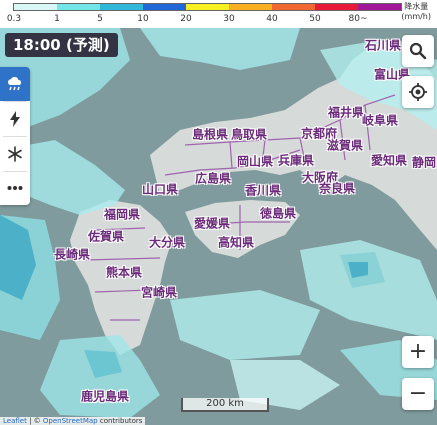  I want to click on snowflake-icon, so click(15, 154).